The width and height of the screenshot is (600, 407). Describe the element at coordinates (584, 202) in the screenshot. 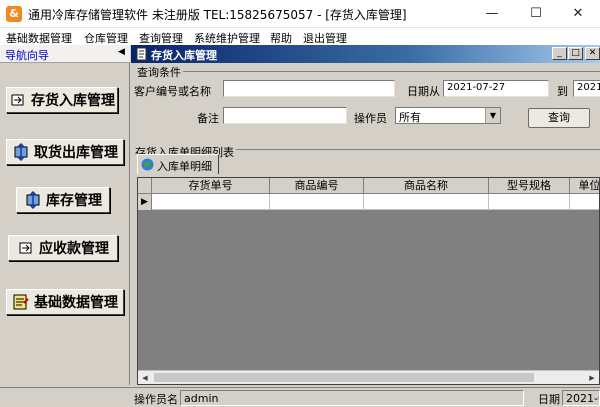

I see `cell-unit` at that location.